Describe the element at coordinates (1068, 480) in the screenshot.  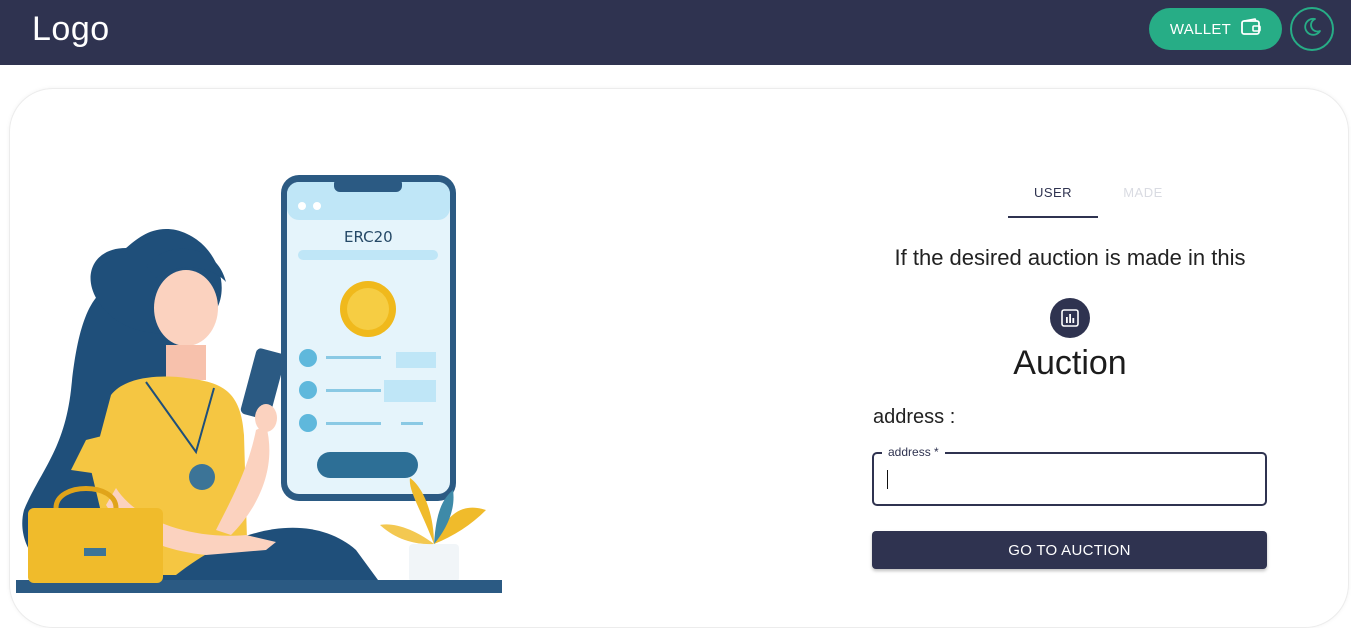
I see `address-input` at that location.